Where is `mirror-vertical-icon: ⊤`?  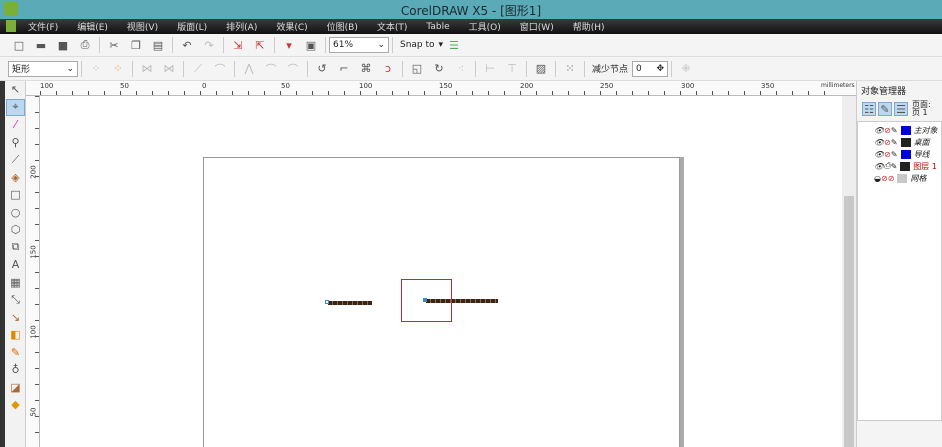 mirror-vertical-icon: ⊤ is located at coordinates (512, 69).